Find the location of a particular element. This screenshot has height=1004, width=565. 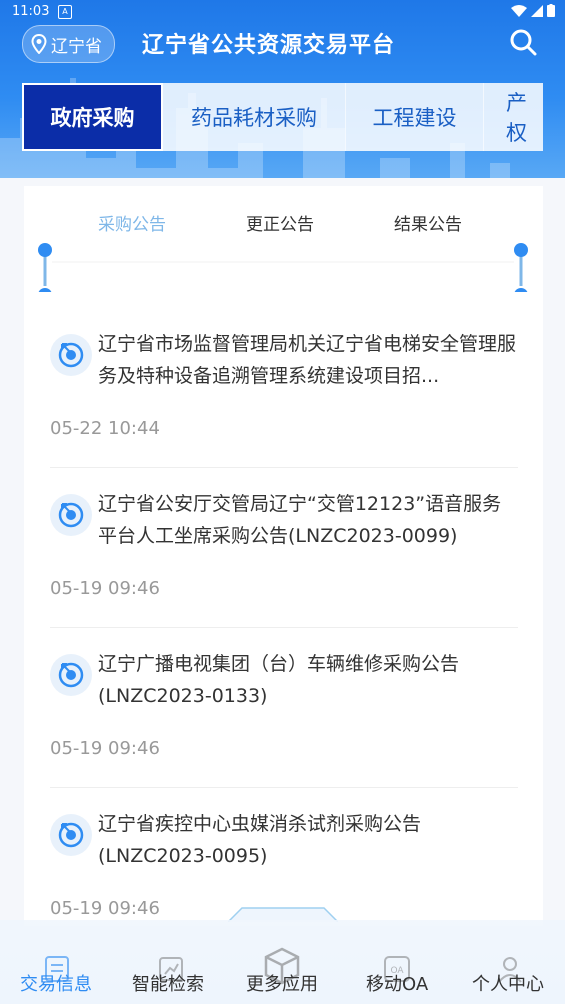

search-icon is located at coordinates (523, 42).